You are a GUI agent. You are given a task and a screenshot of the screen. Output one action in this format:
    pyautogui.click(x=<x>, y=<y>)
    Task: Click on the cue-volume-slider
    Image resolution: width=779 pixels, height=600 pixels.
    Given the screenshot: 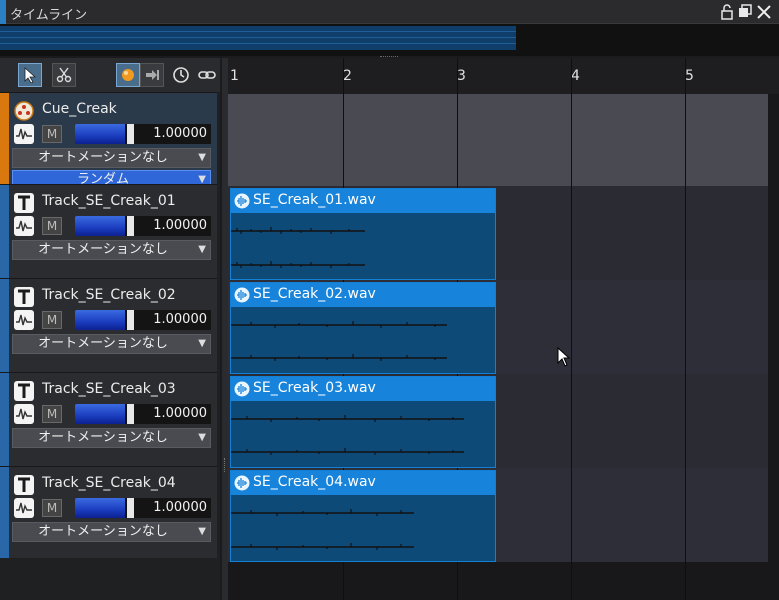 What is the action you would take?
    pyautogui.click(x=104, y=134)
    